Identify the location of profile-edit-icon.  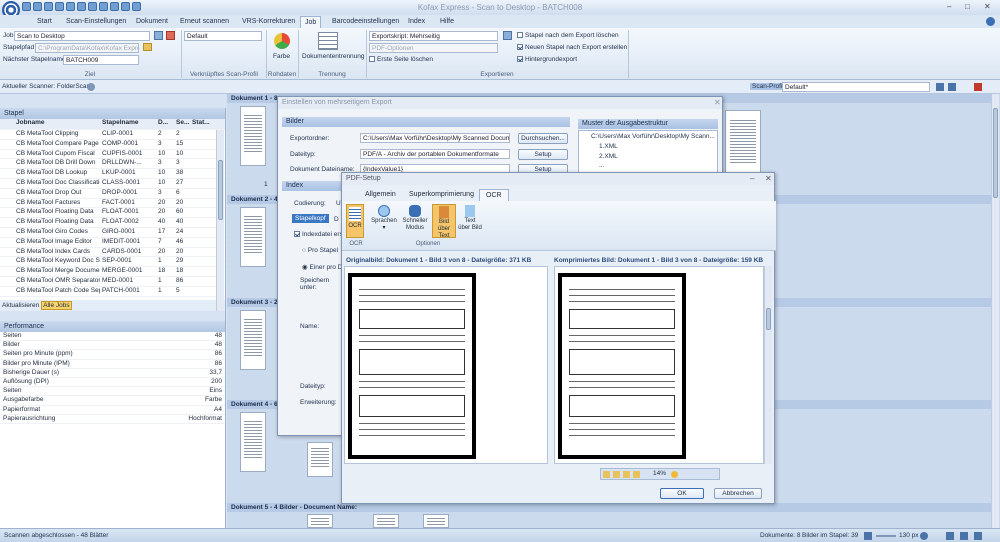
(952, 87).